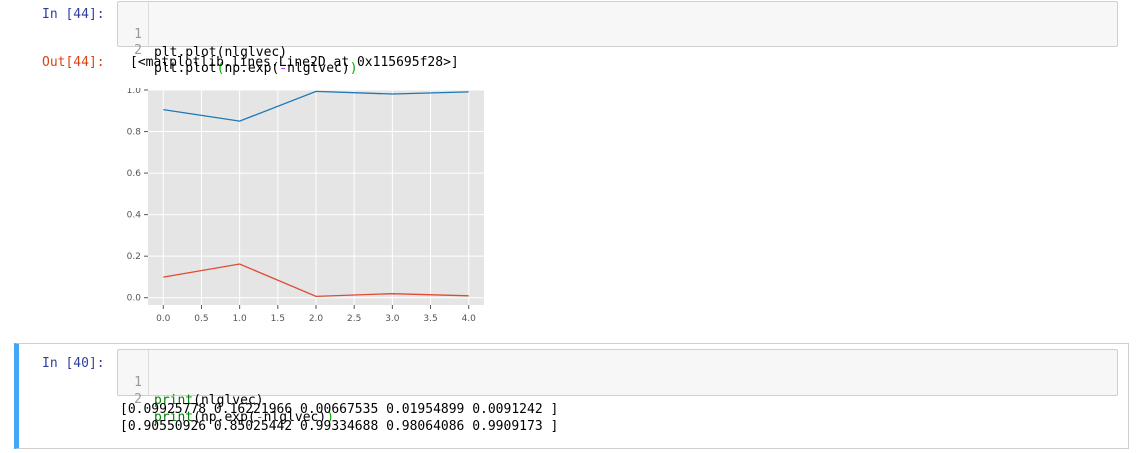 The width and height of the screenshot is (1141, 453). Describe the element at coordinates (239, 319) in the screenshot. I see `x-tick-label: 1.0` at that location.